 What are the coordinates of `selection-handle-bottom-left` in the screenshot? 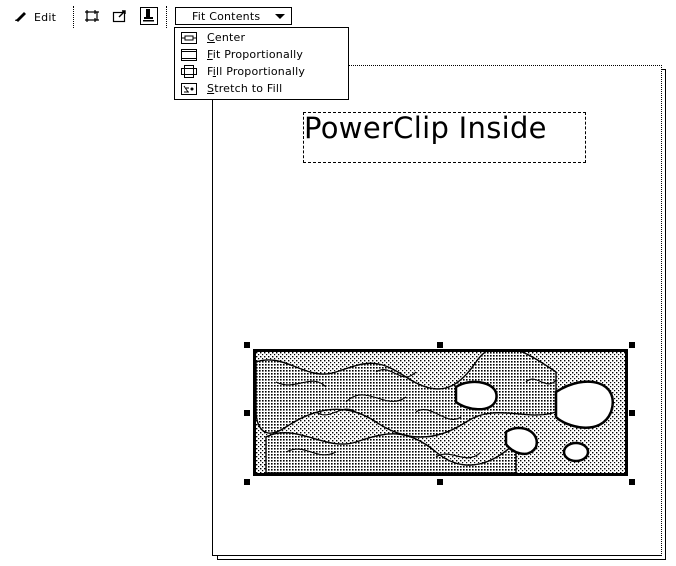 It's located at (247, 482).